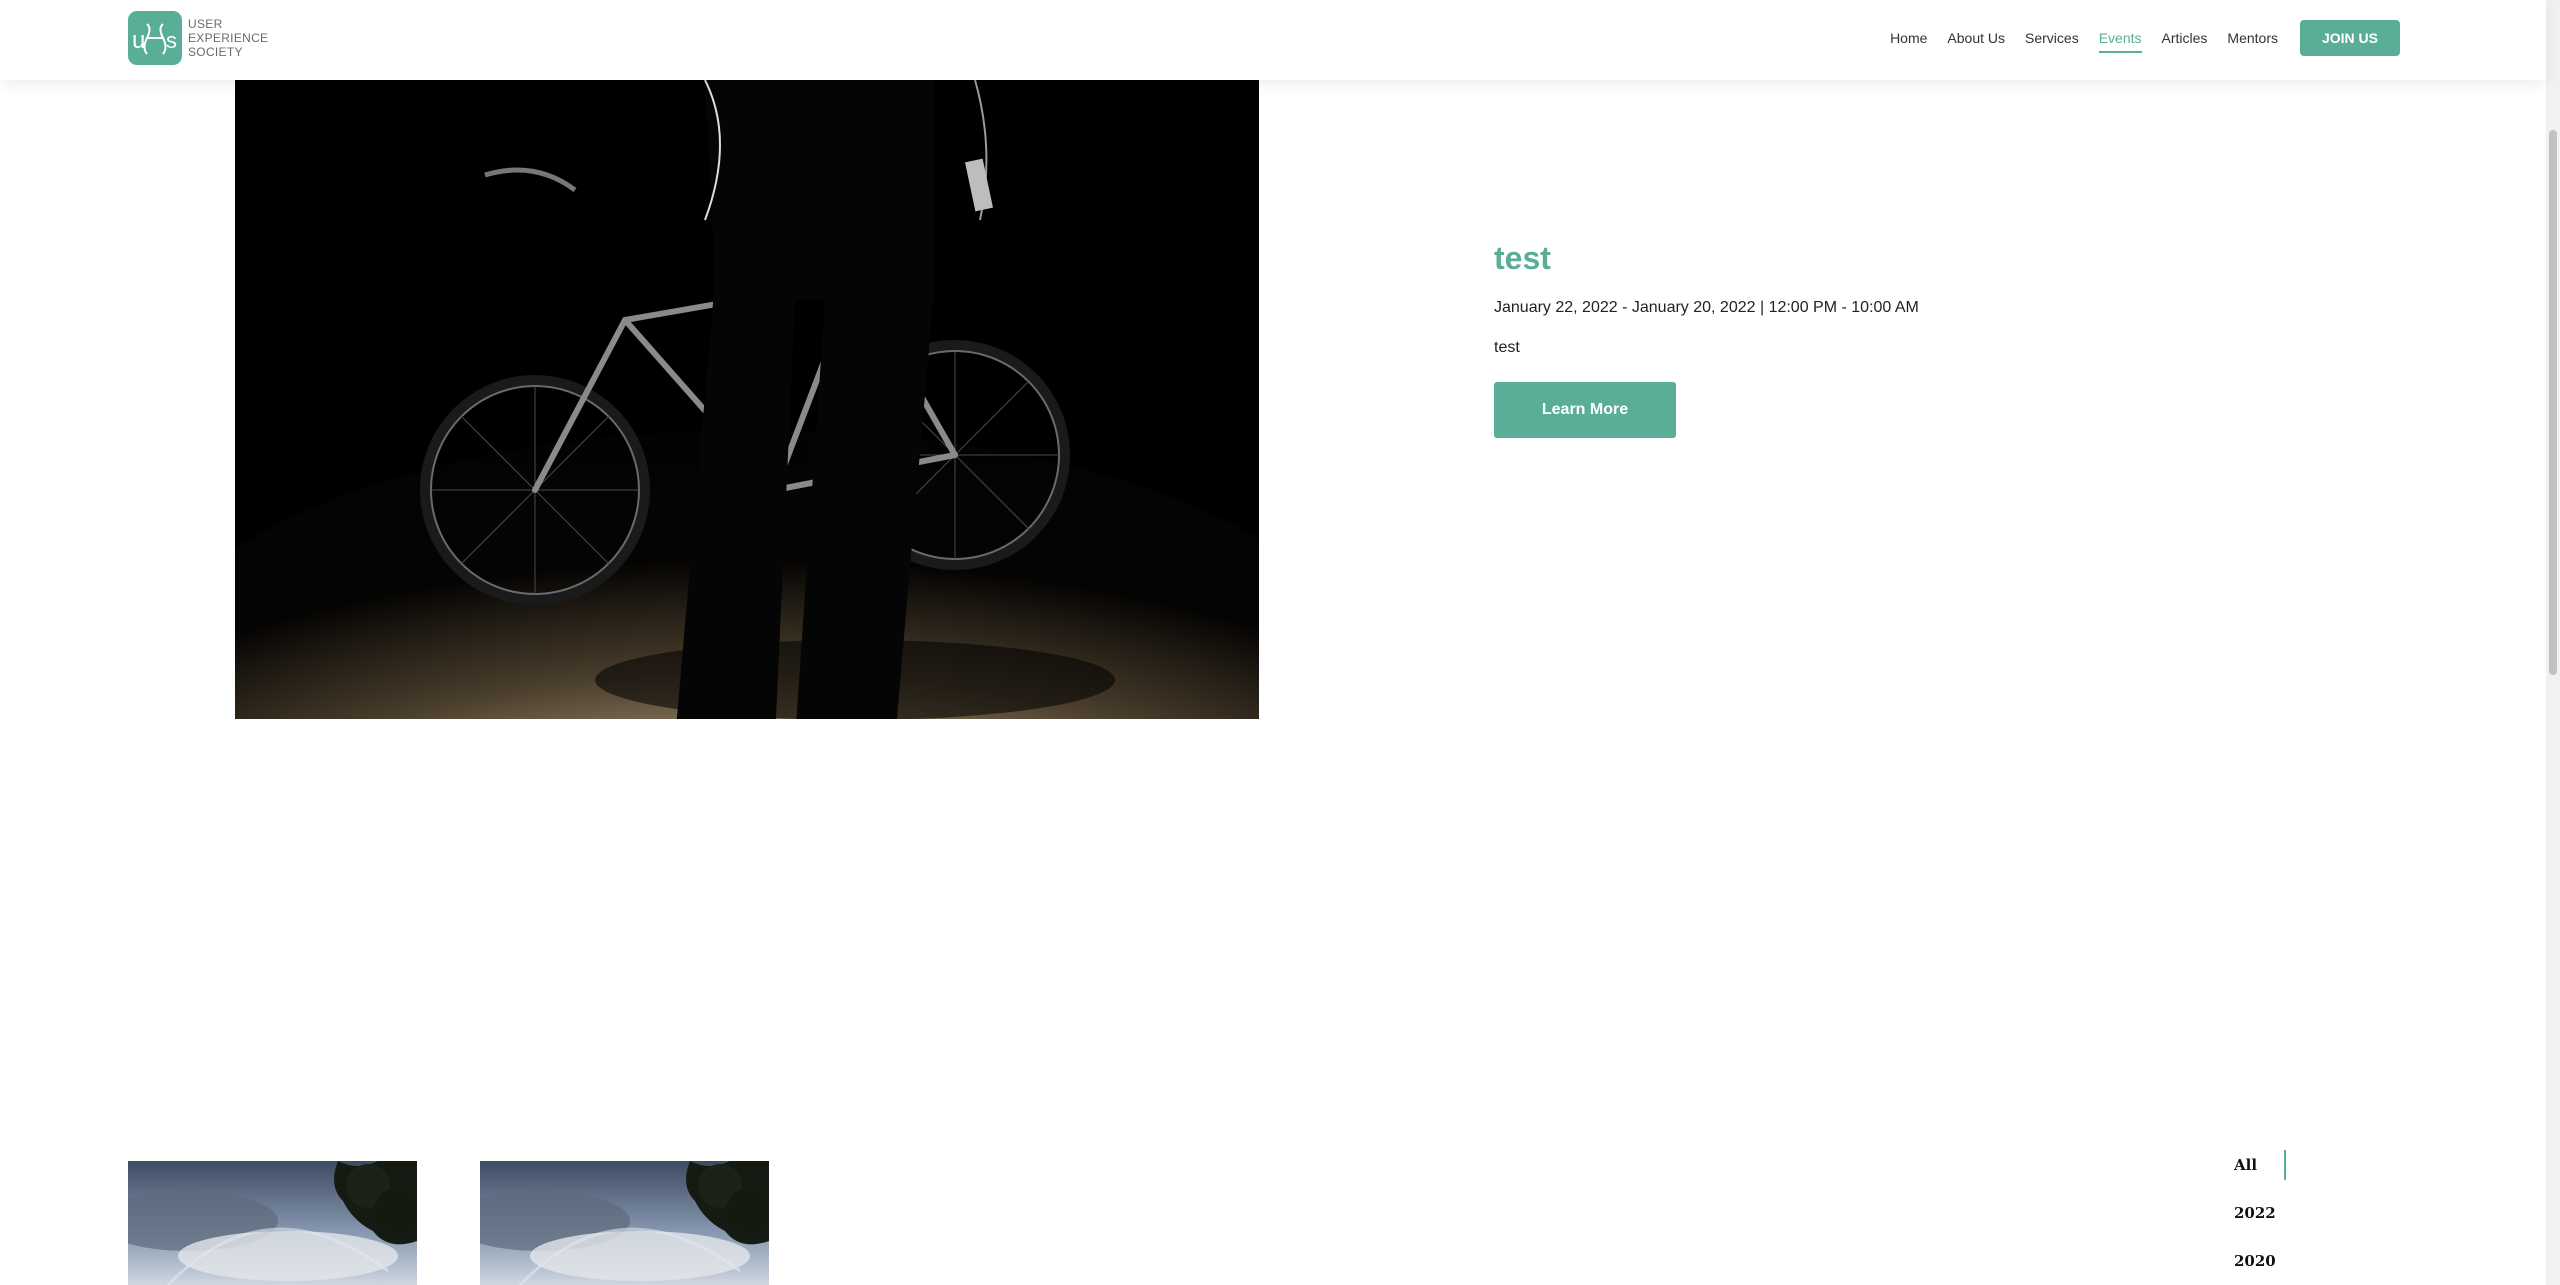 This screenshot has width=2560, height=1285. What do you see at coordinates (2185, 38) in the screenshot?
I see `nav-articles: Articles` at bounding box center [2185, 38].